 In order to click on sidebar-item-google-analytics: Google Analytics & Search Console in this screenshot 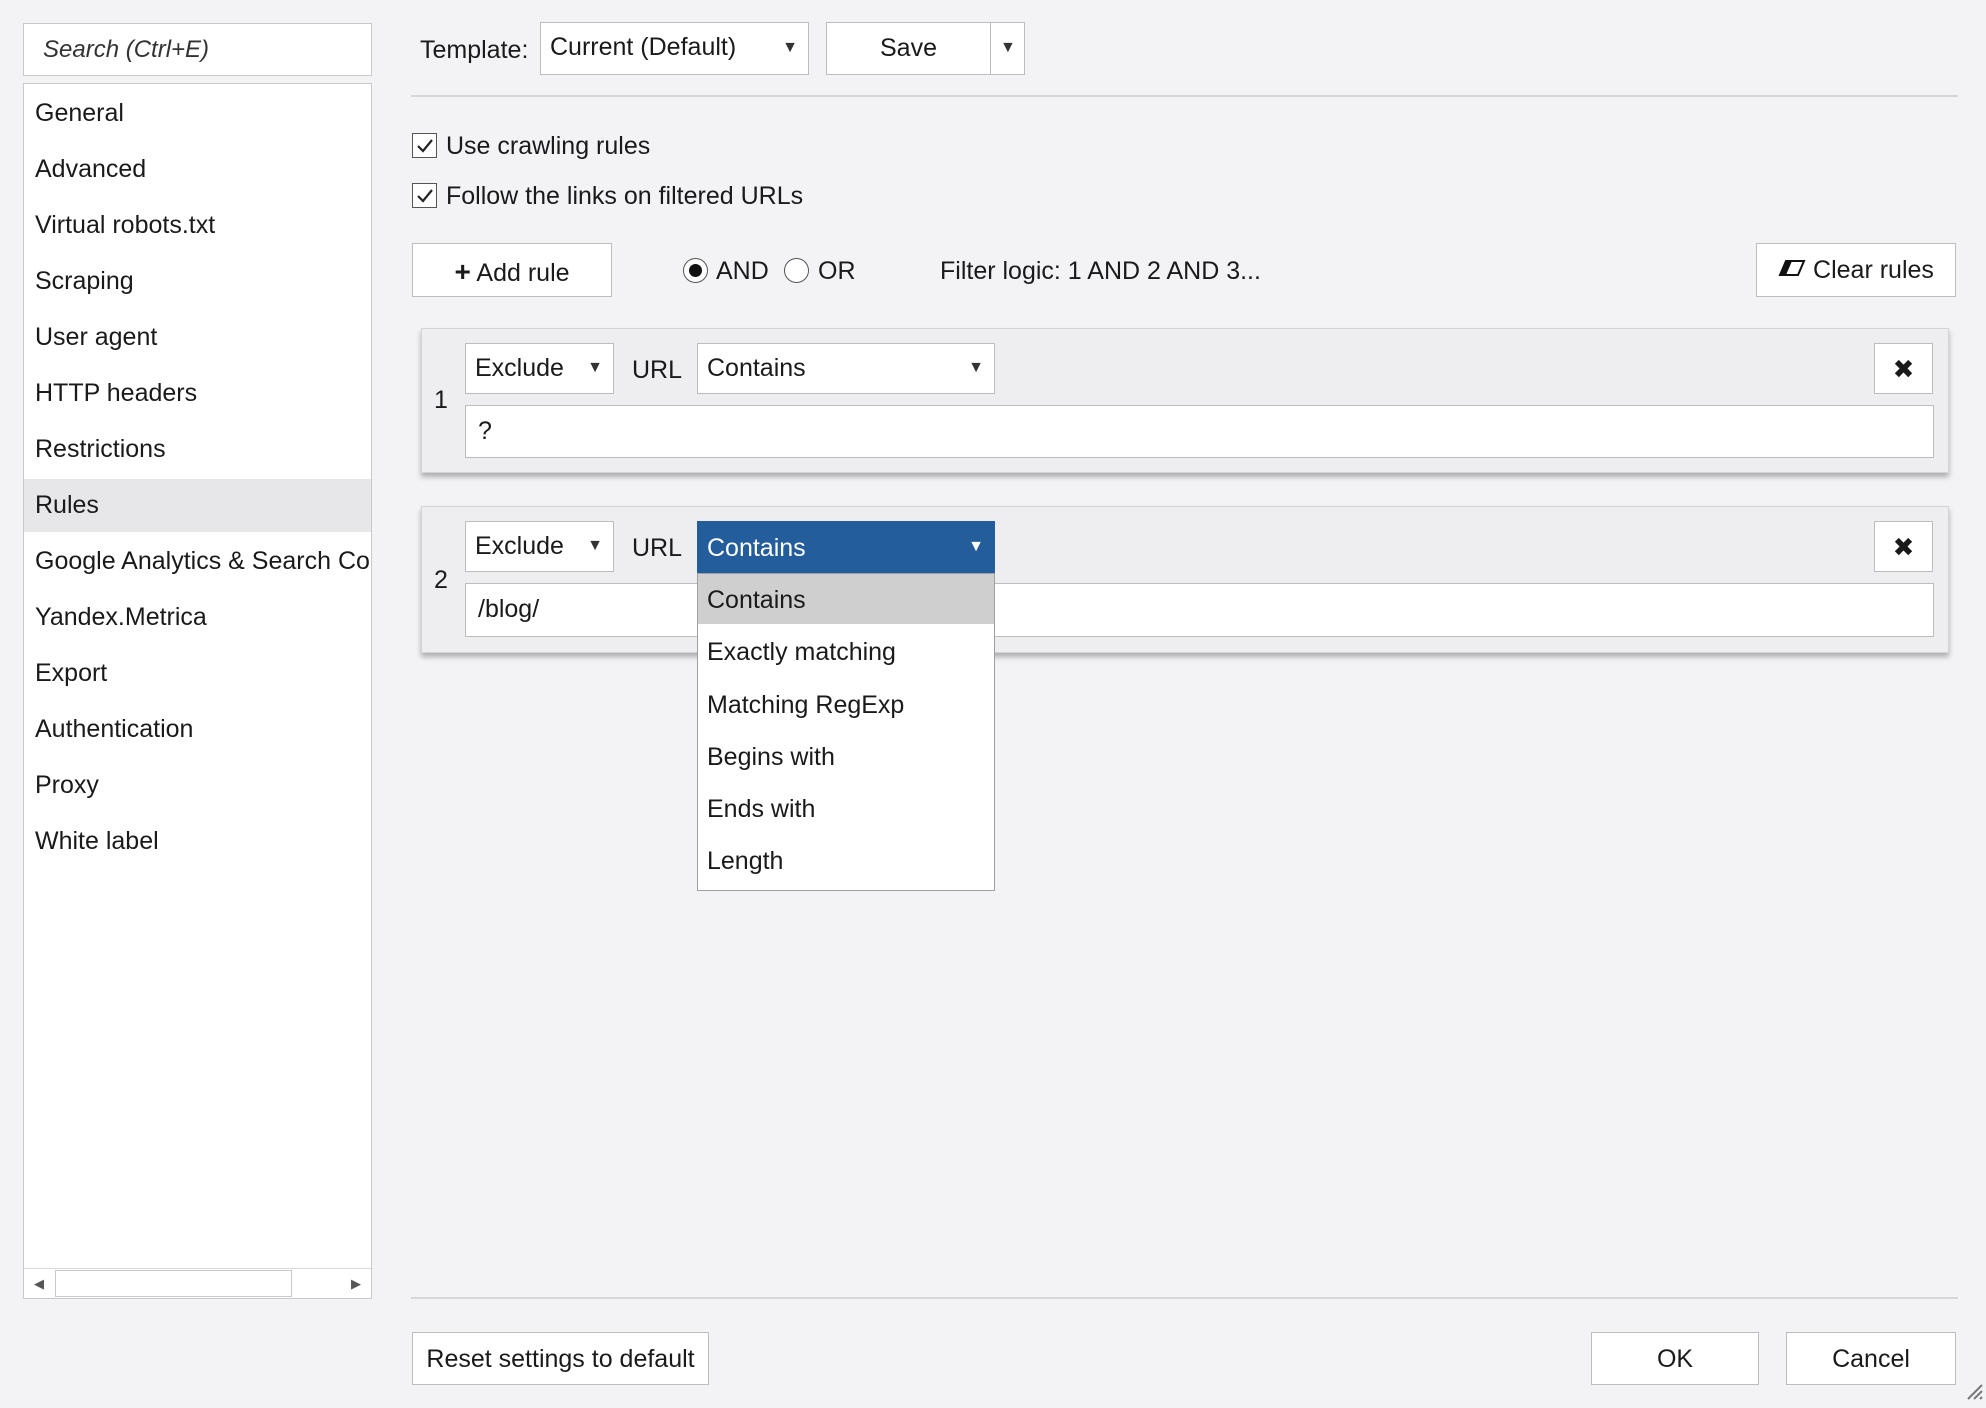, I will do `click(197, 561)`.